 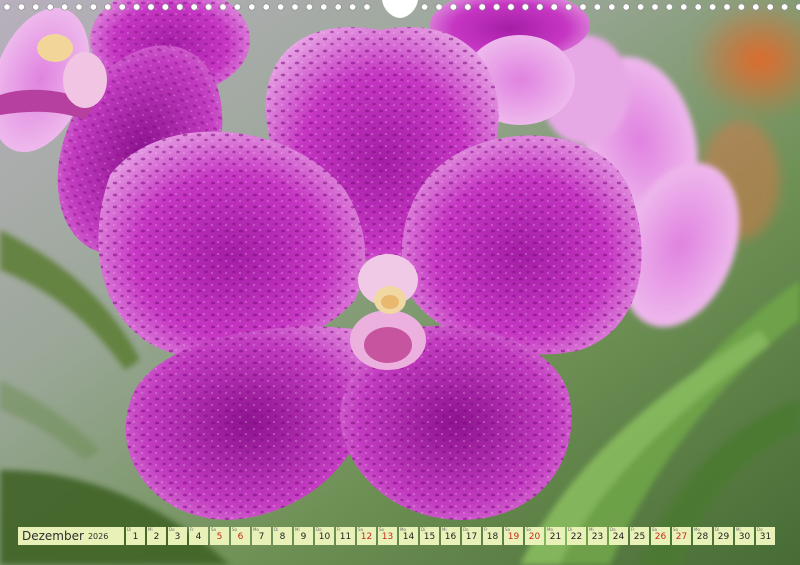 What do you see at coordinates (723, 536) in the screenshot?
I see `day-cell: Di 29` at bounding box center [723, 536].